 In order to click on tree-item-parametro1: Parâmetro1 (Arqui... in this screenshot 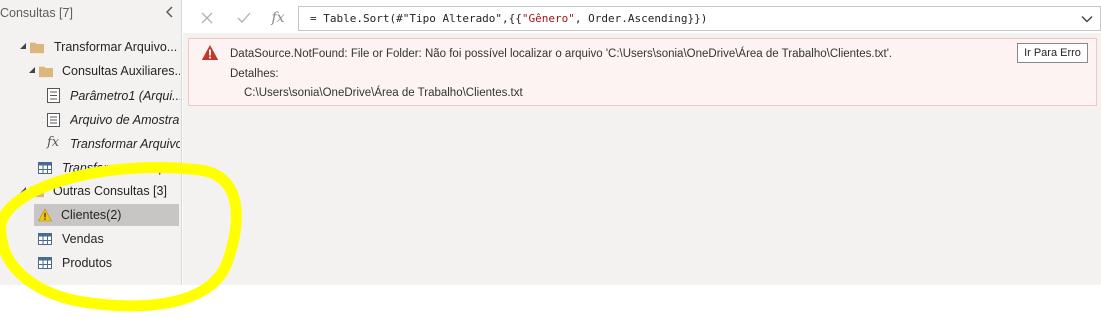, I will do `click(90, 96)`.